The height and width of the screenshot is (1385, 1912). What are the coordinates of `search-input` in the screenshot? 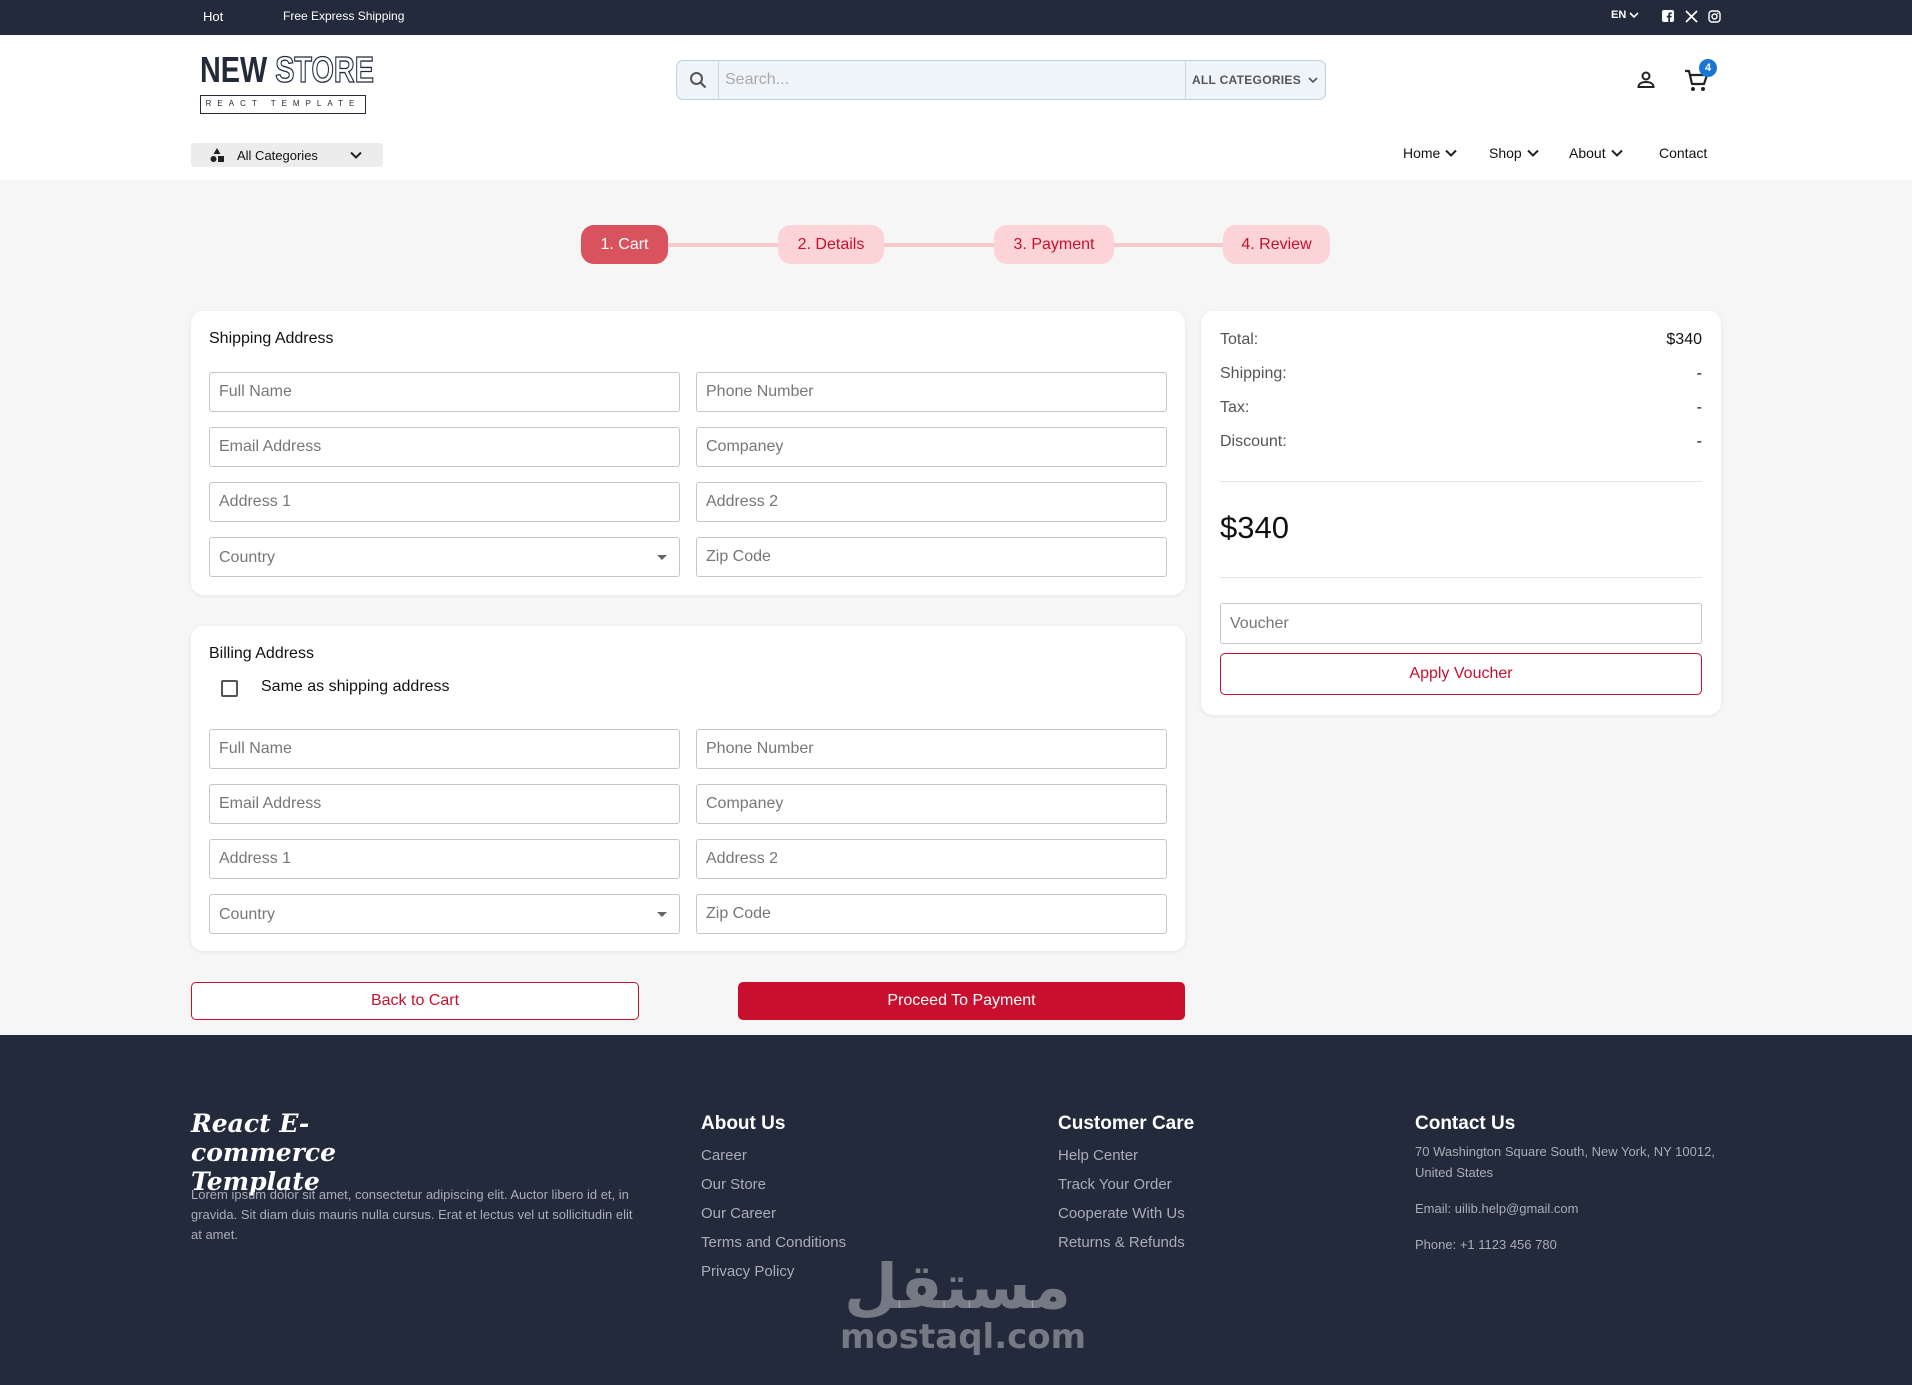 It's located at (952, 80).